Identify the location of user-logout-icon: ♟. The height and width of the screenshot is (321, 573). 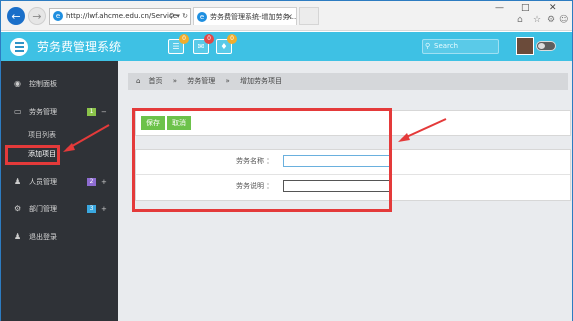
(18, 236).